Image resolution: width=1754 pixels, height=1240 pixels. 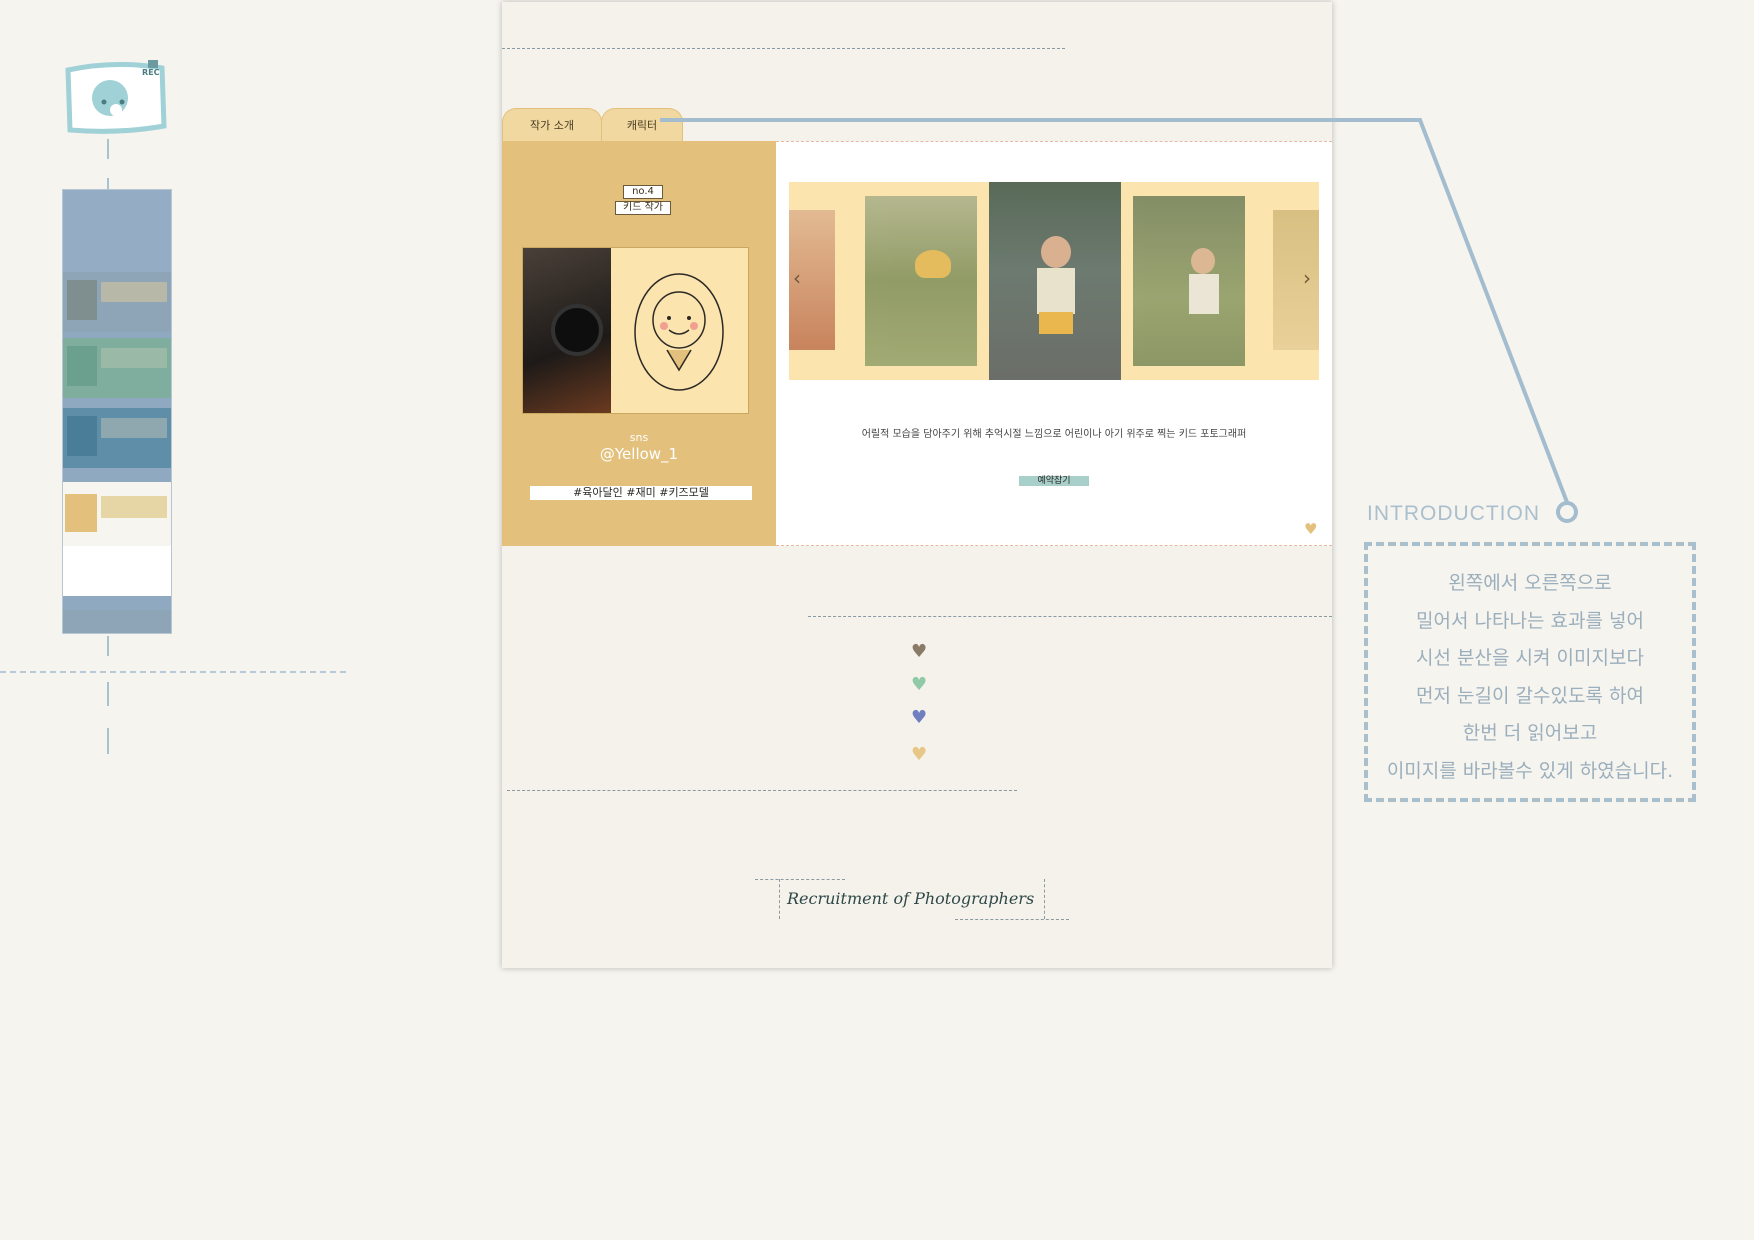 What do you see at coordinates (1530, 658) in the screenshot?
I see `intro-line: 시선 분산을 시켜 이미지보다` at bounding box center [1530, 658].